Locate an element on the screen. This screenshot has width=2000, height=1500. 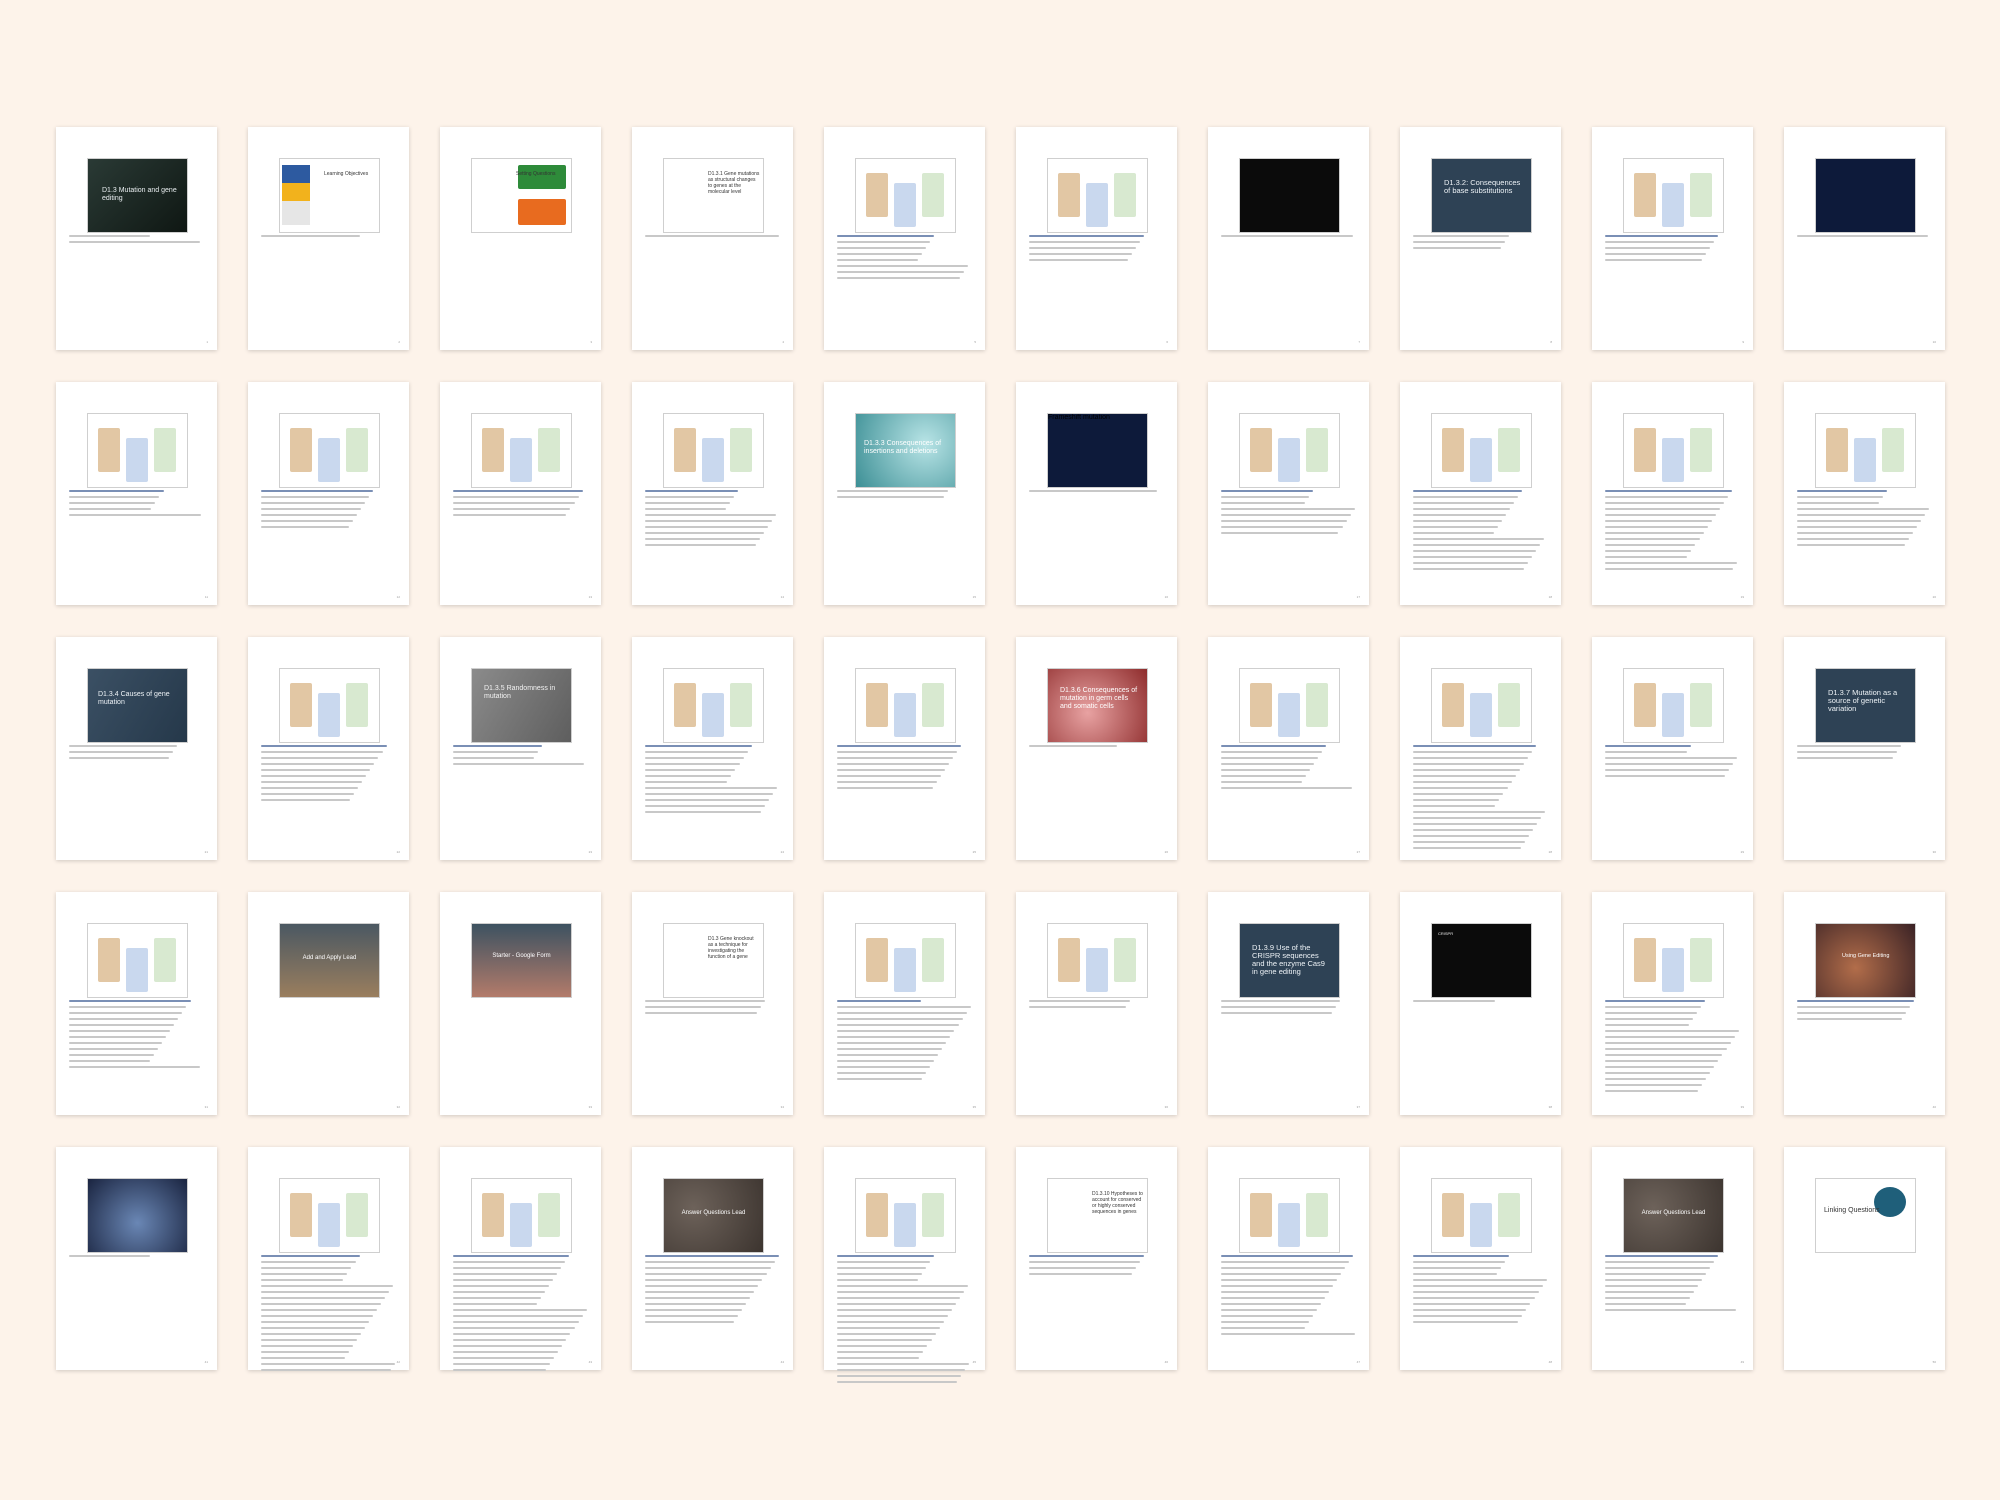
page-thumbnail: 20 is located at coordinates (1864, 493).